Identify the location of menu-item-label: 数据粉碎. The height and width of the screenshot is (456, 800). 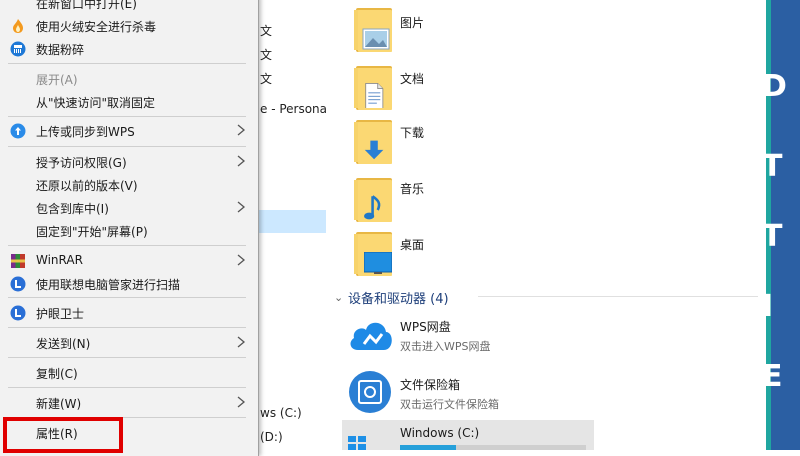
(60, 50).